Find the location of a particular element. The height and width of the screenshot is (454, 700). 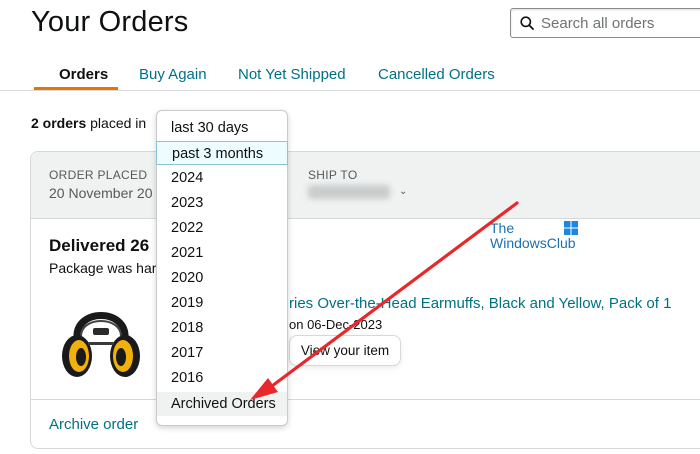

delivery-status: Delivered 26 is located at coordinates (99, 245).